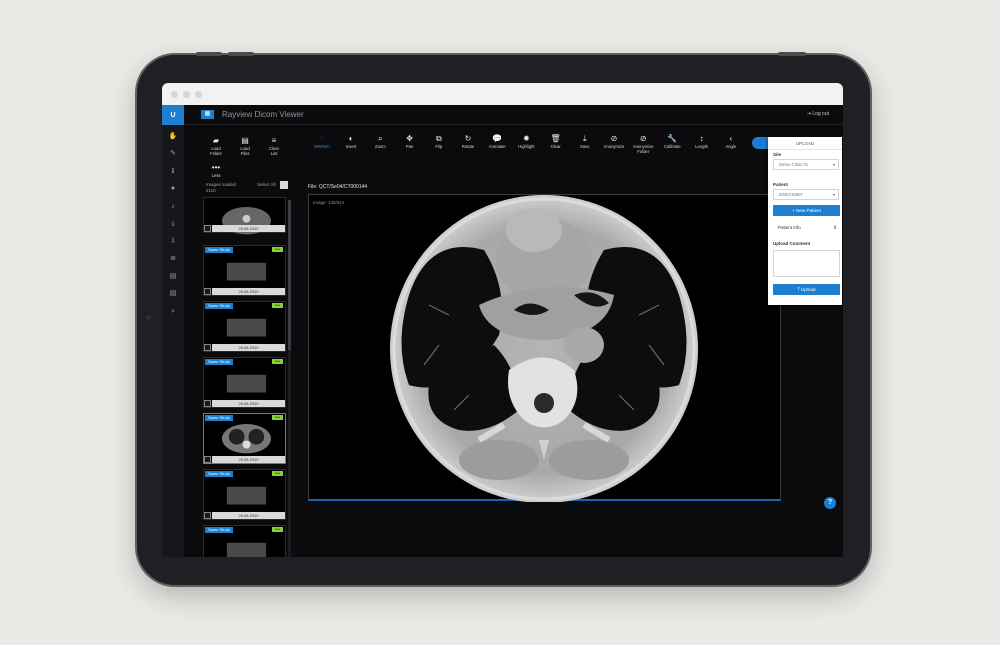 The height and width of the screenshot is (645, 1000). I want to click on tool-save-button: ⤓ Save, so click(585, 141).